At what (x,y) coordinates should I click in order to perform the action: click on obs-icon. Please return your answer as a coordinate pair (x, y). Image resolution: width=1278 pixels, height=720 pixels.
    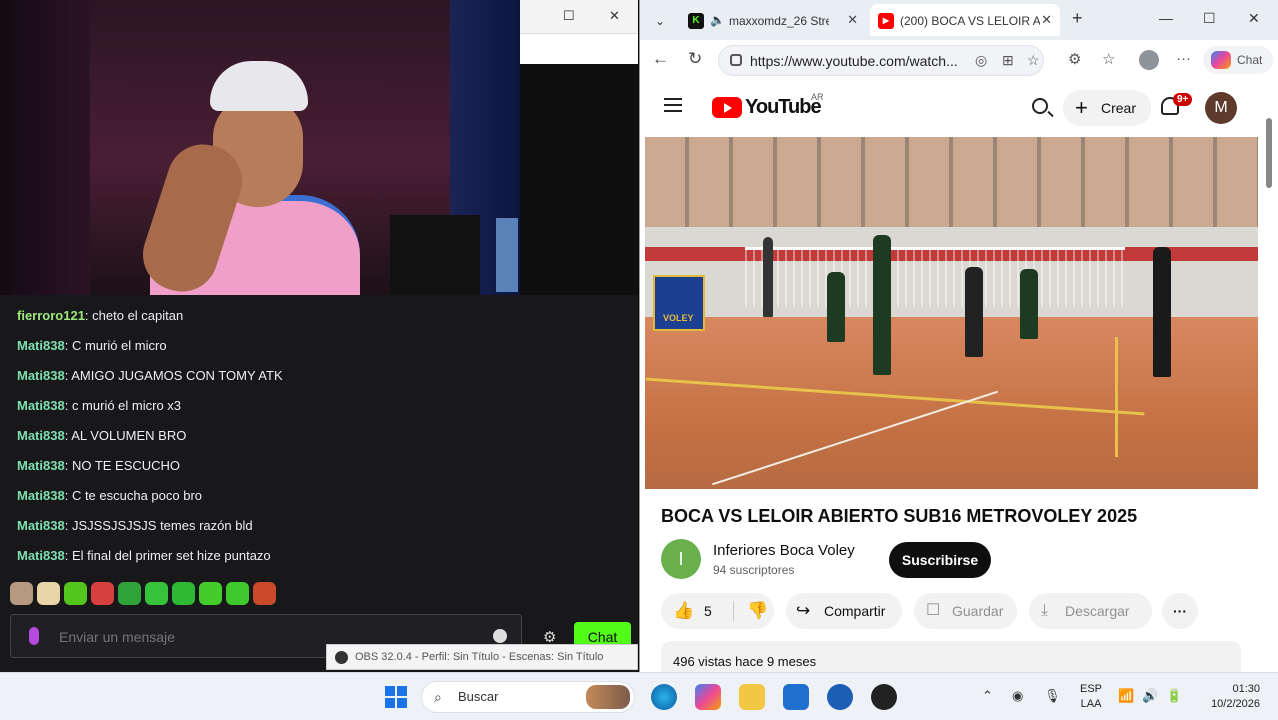
    Looking at the image, I should click on (884, 697).